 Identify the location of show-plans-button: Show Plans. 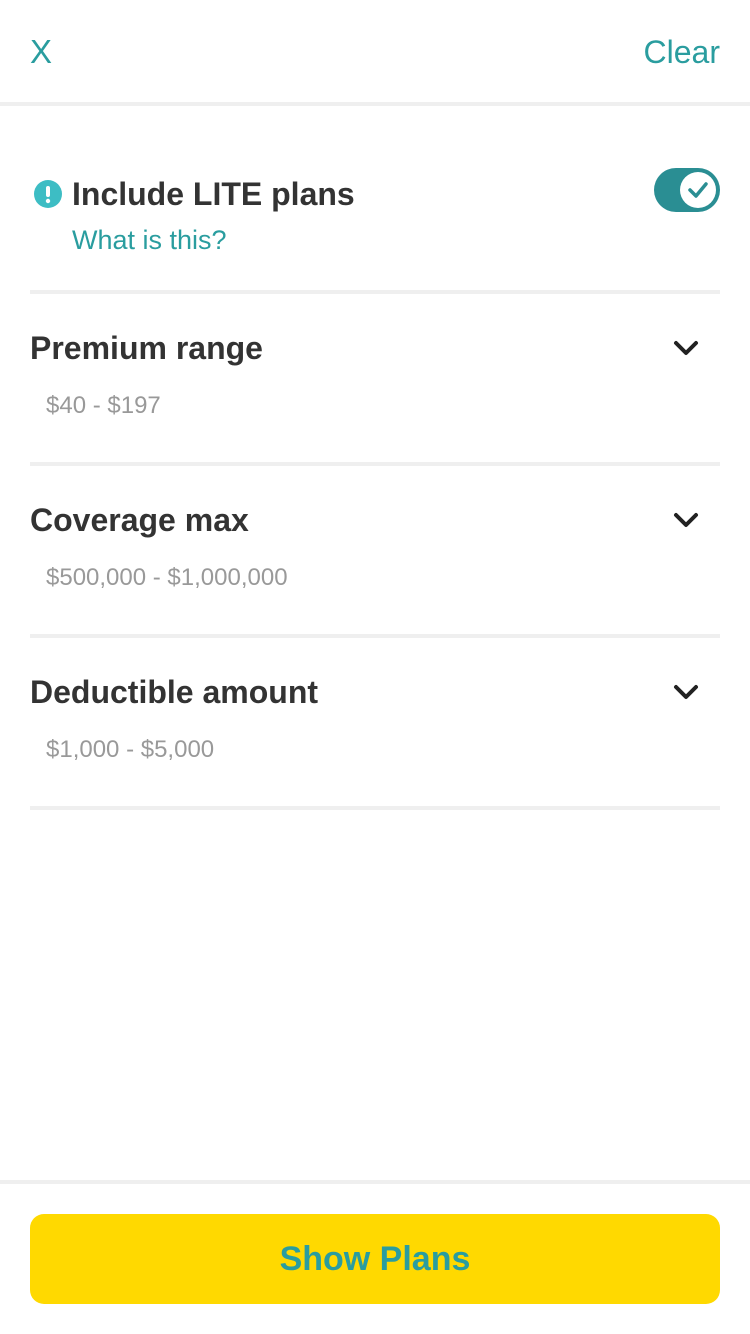
(375, 1259).